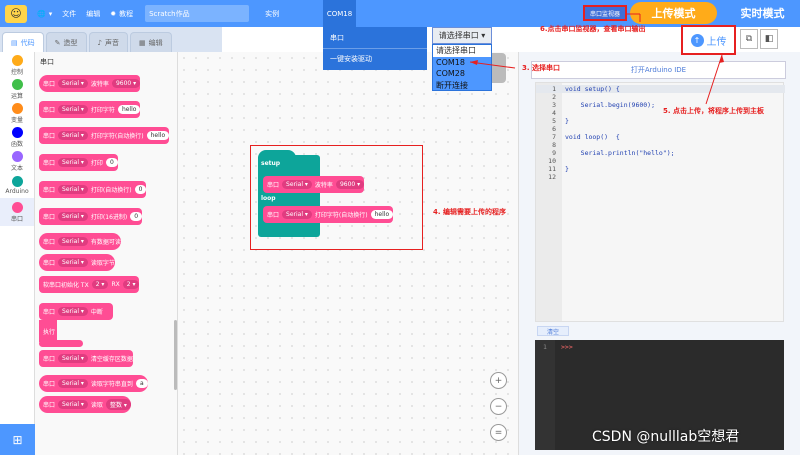  Describe the element at coordinates (93, 14) in the screenshot. I see `menu-edit: 编辑` at that location.